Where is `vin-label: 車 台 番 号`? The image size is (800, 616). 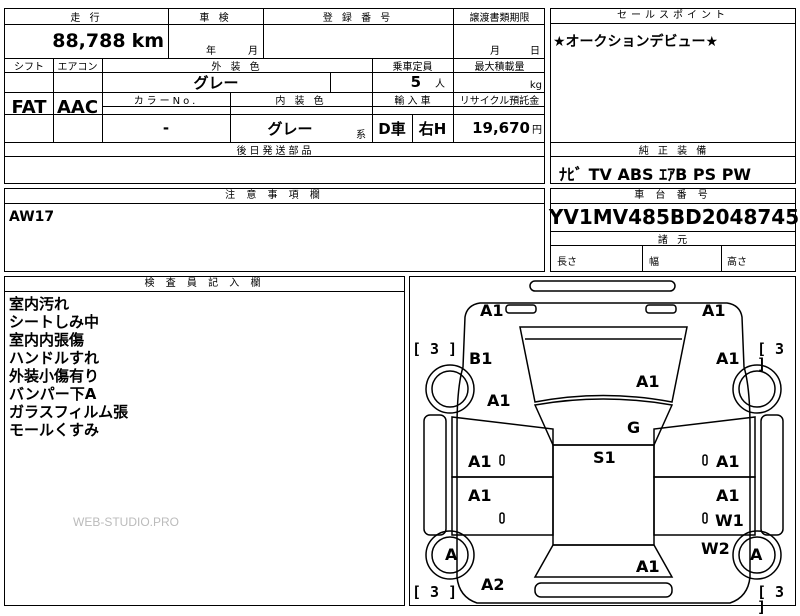 vin-label: 車 台 番 号 is located at coordinates (673, 196).